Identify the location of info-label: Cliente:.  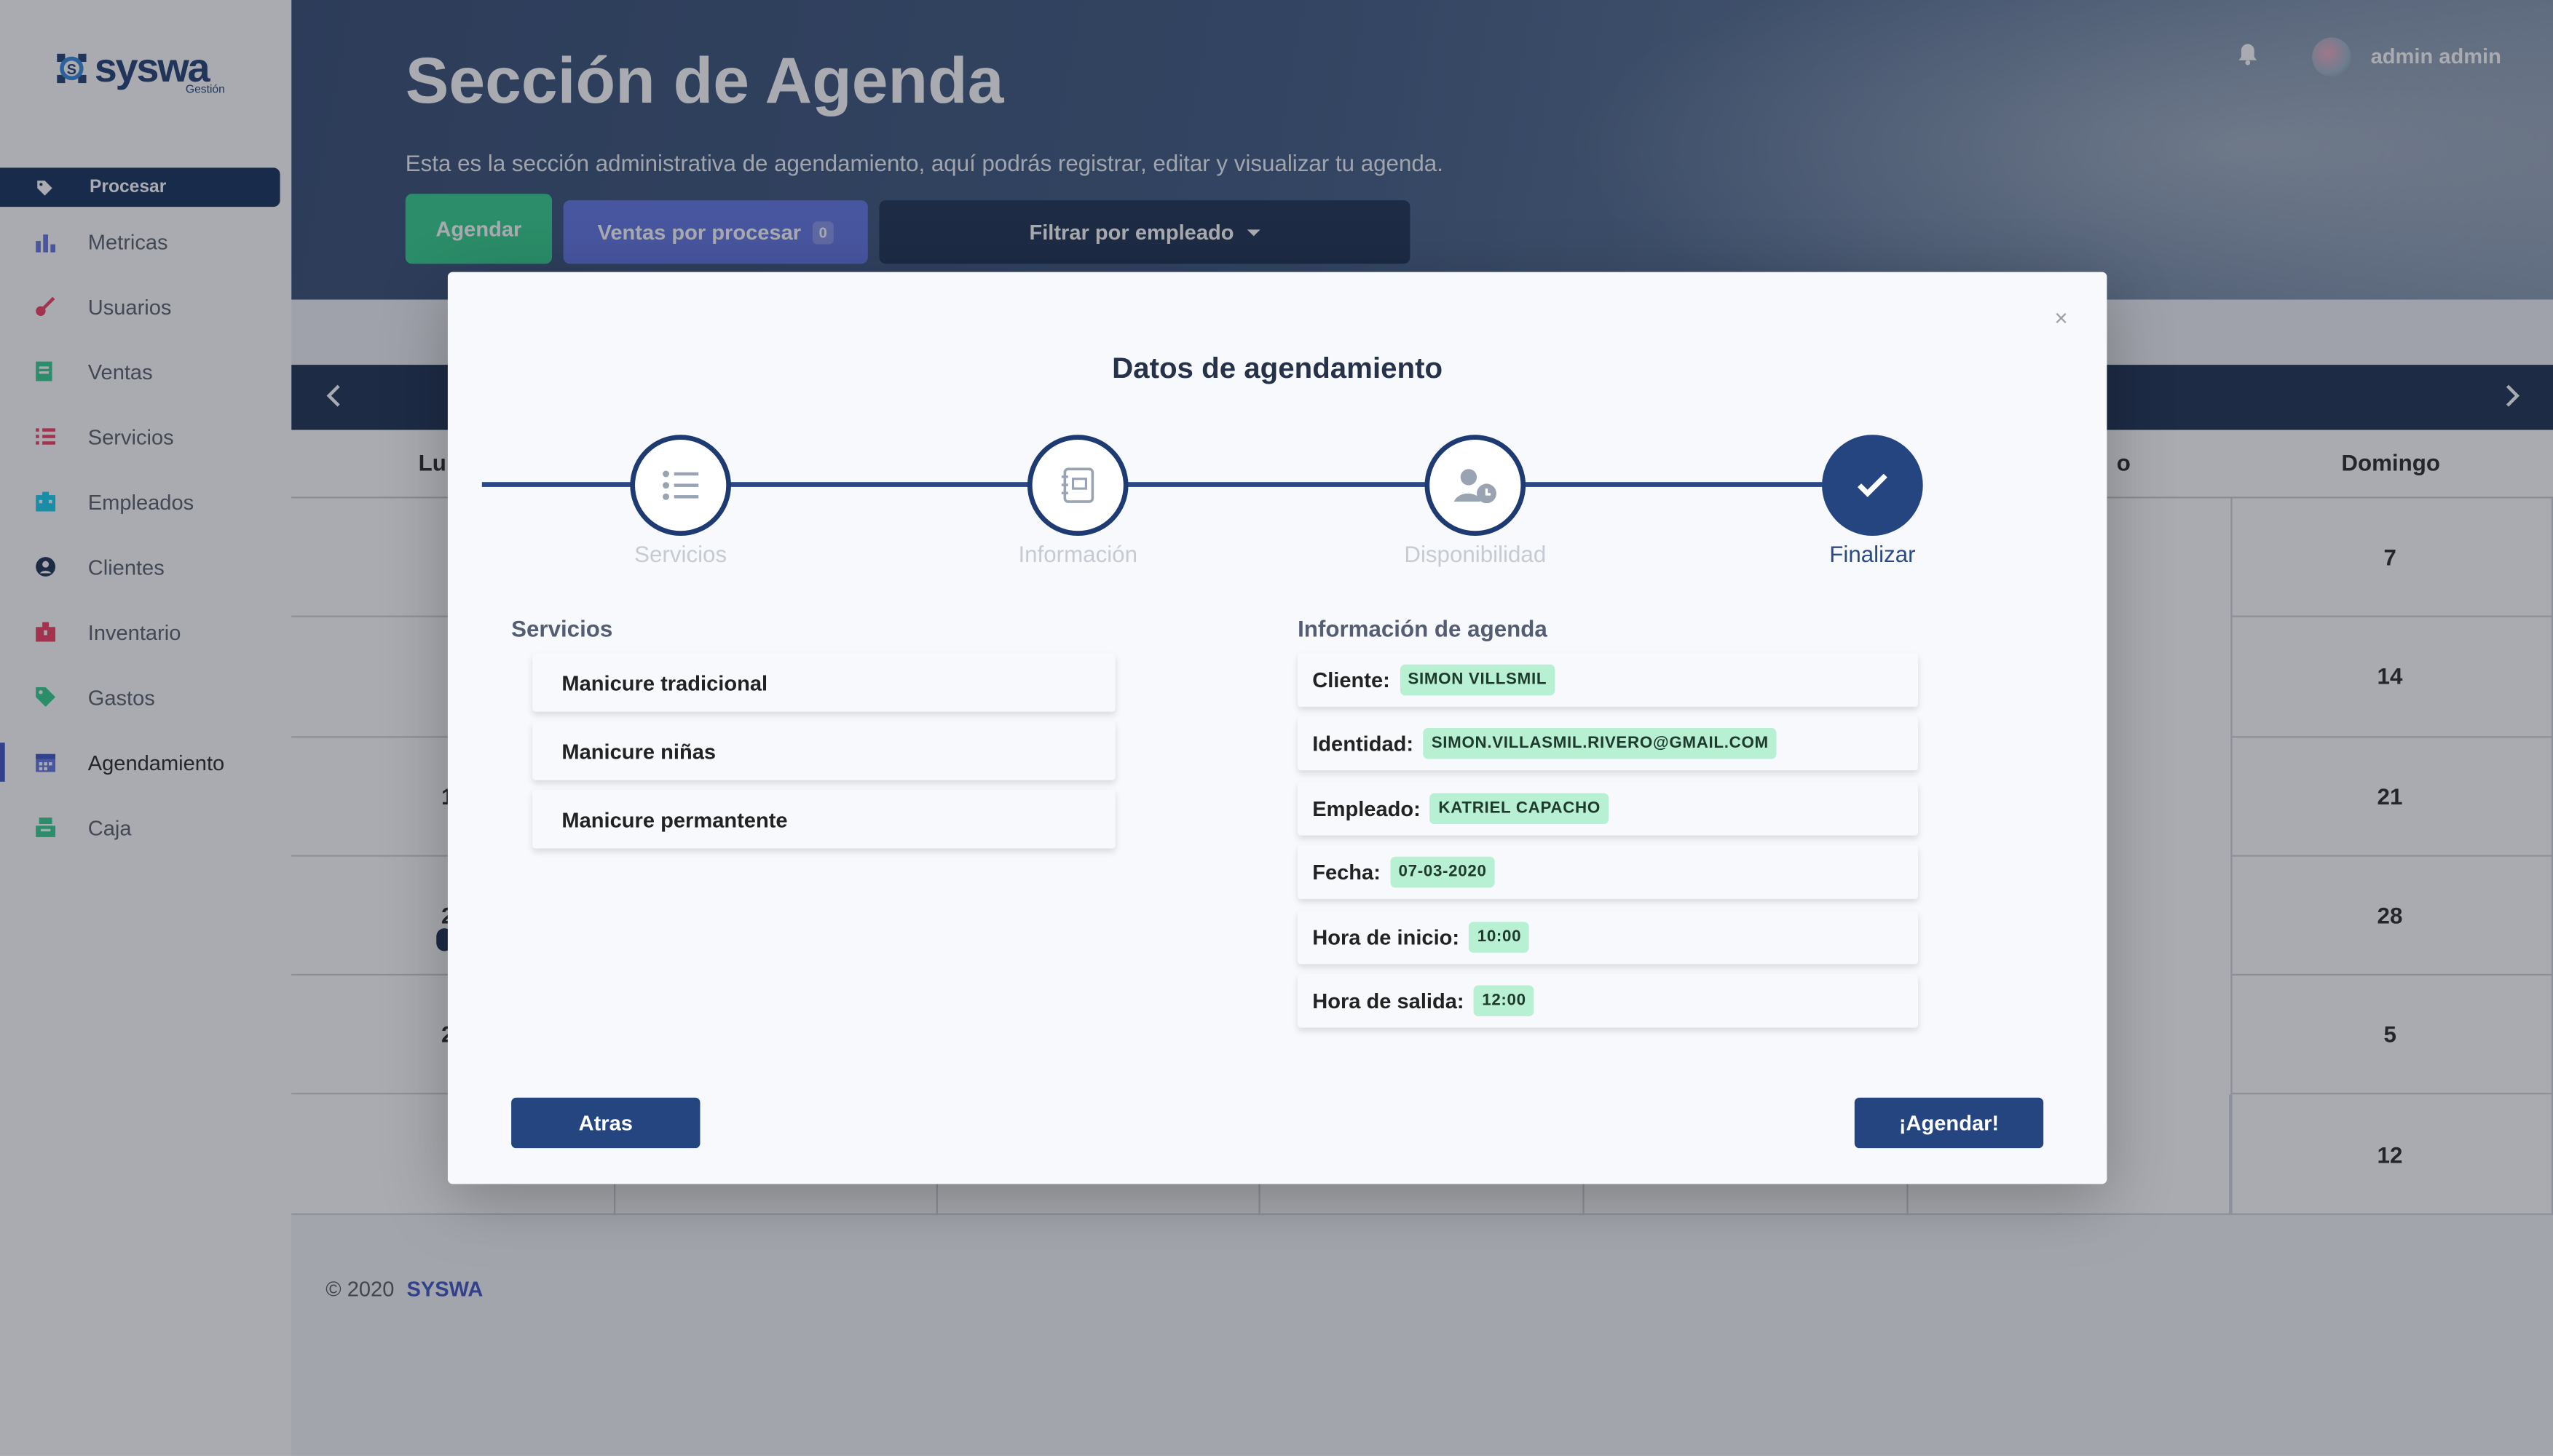
(1351, 680).